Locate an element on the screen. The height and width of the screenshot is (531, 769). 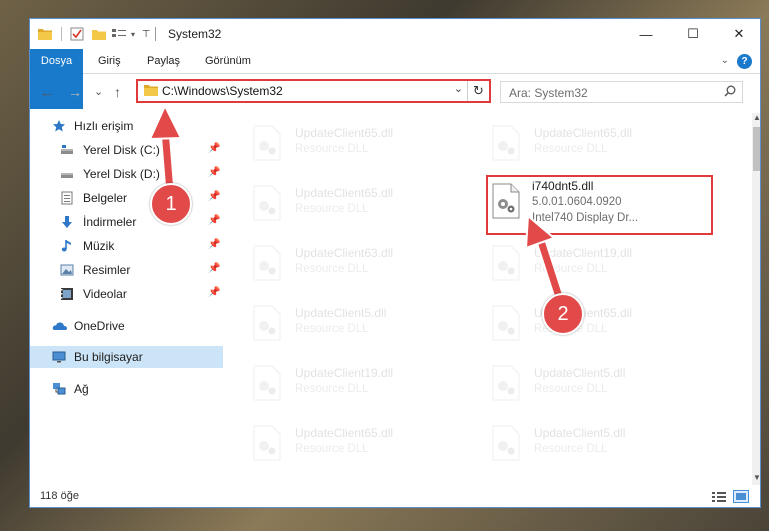
sidebar-item-label: Belgeler is located at coordinates (105, 198).